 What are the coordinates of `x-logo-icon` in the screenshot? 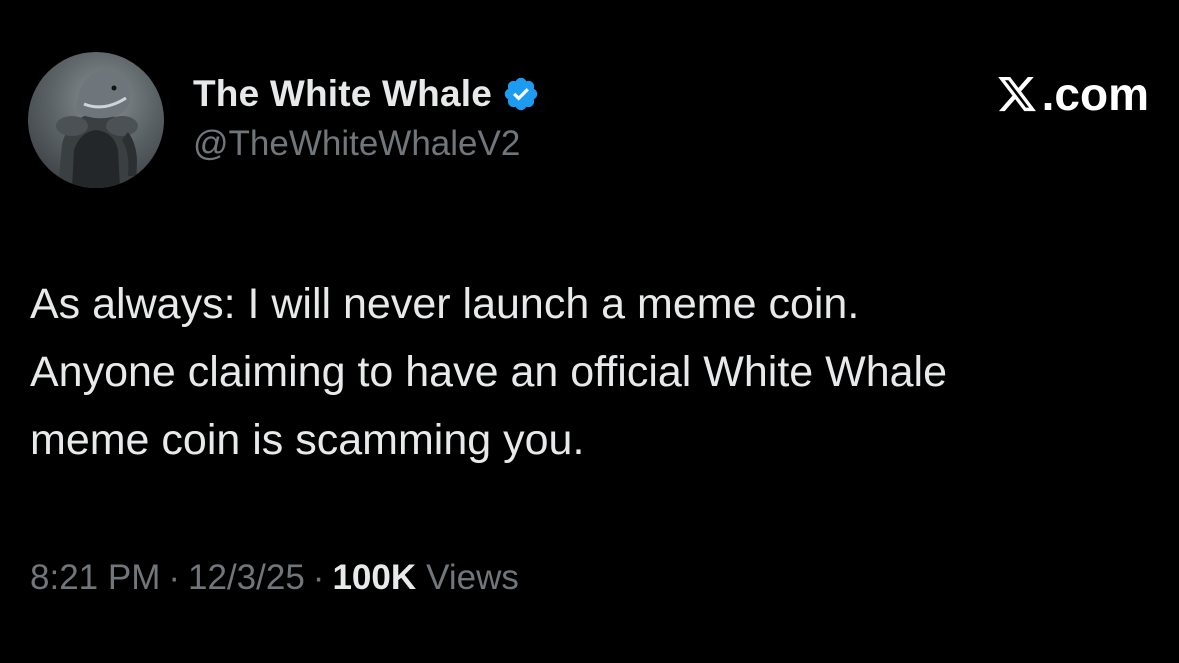 It's located at (1016, 94).